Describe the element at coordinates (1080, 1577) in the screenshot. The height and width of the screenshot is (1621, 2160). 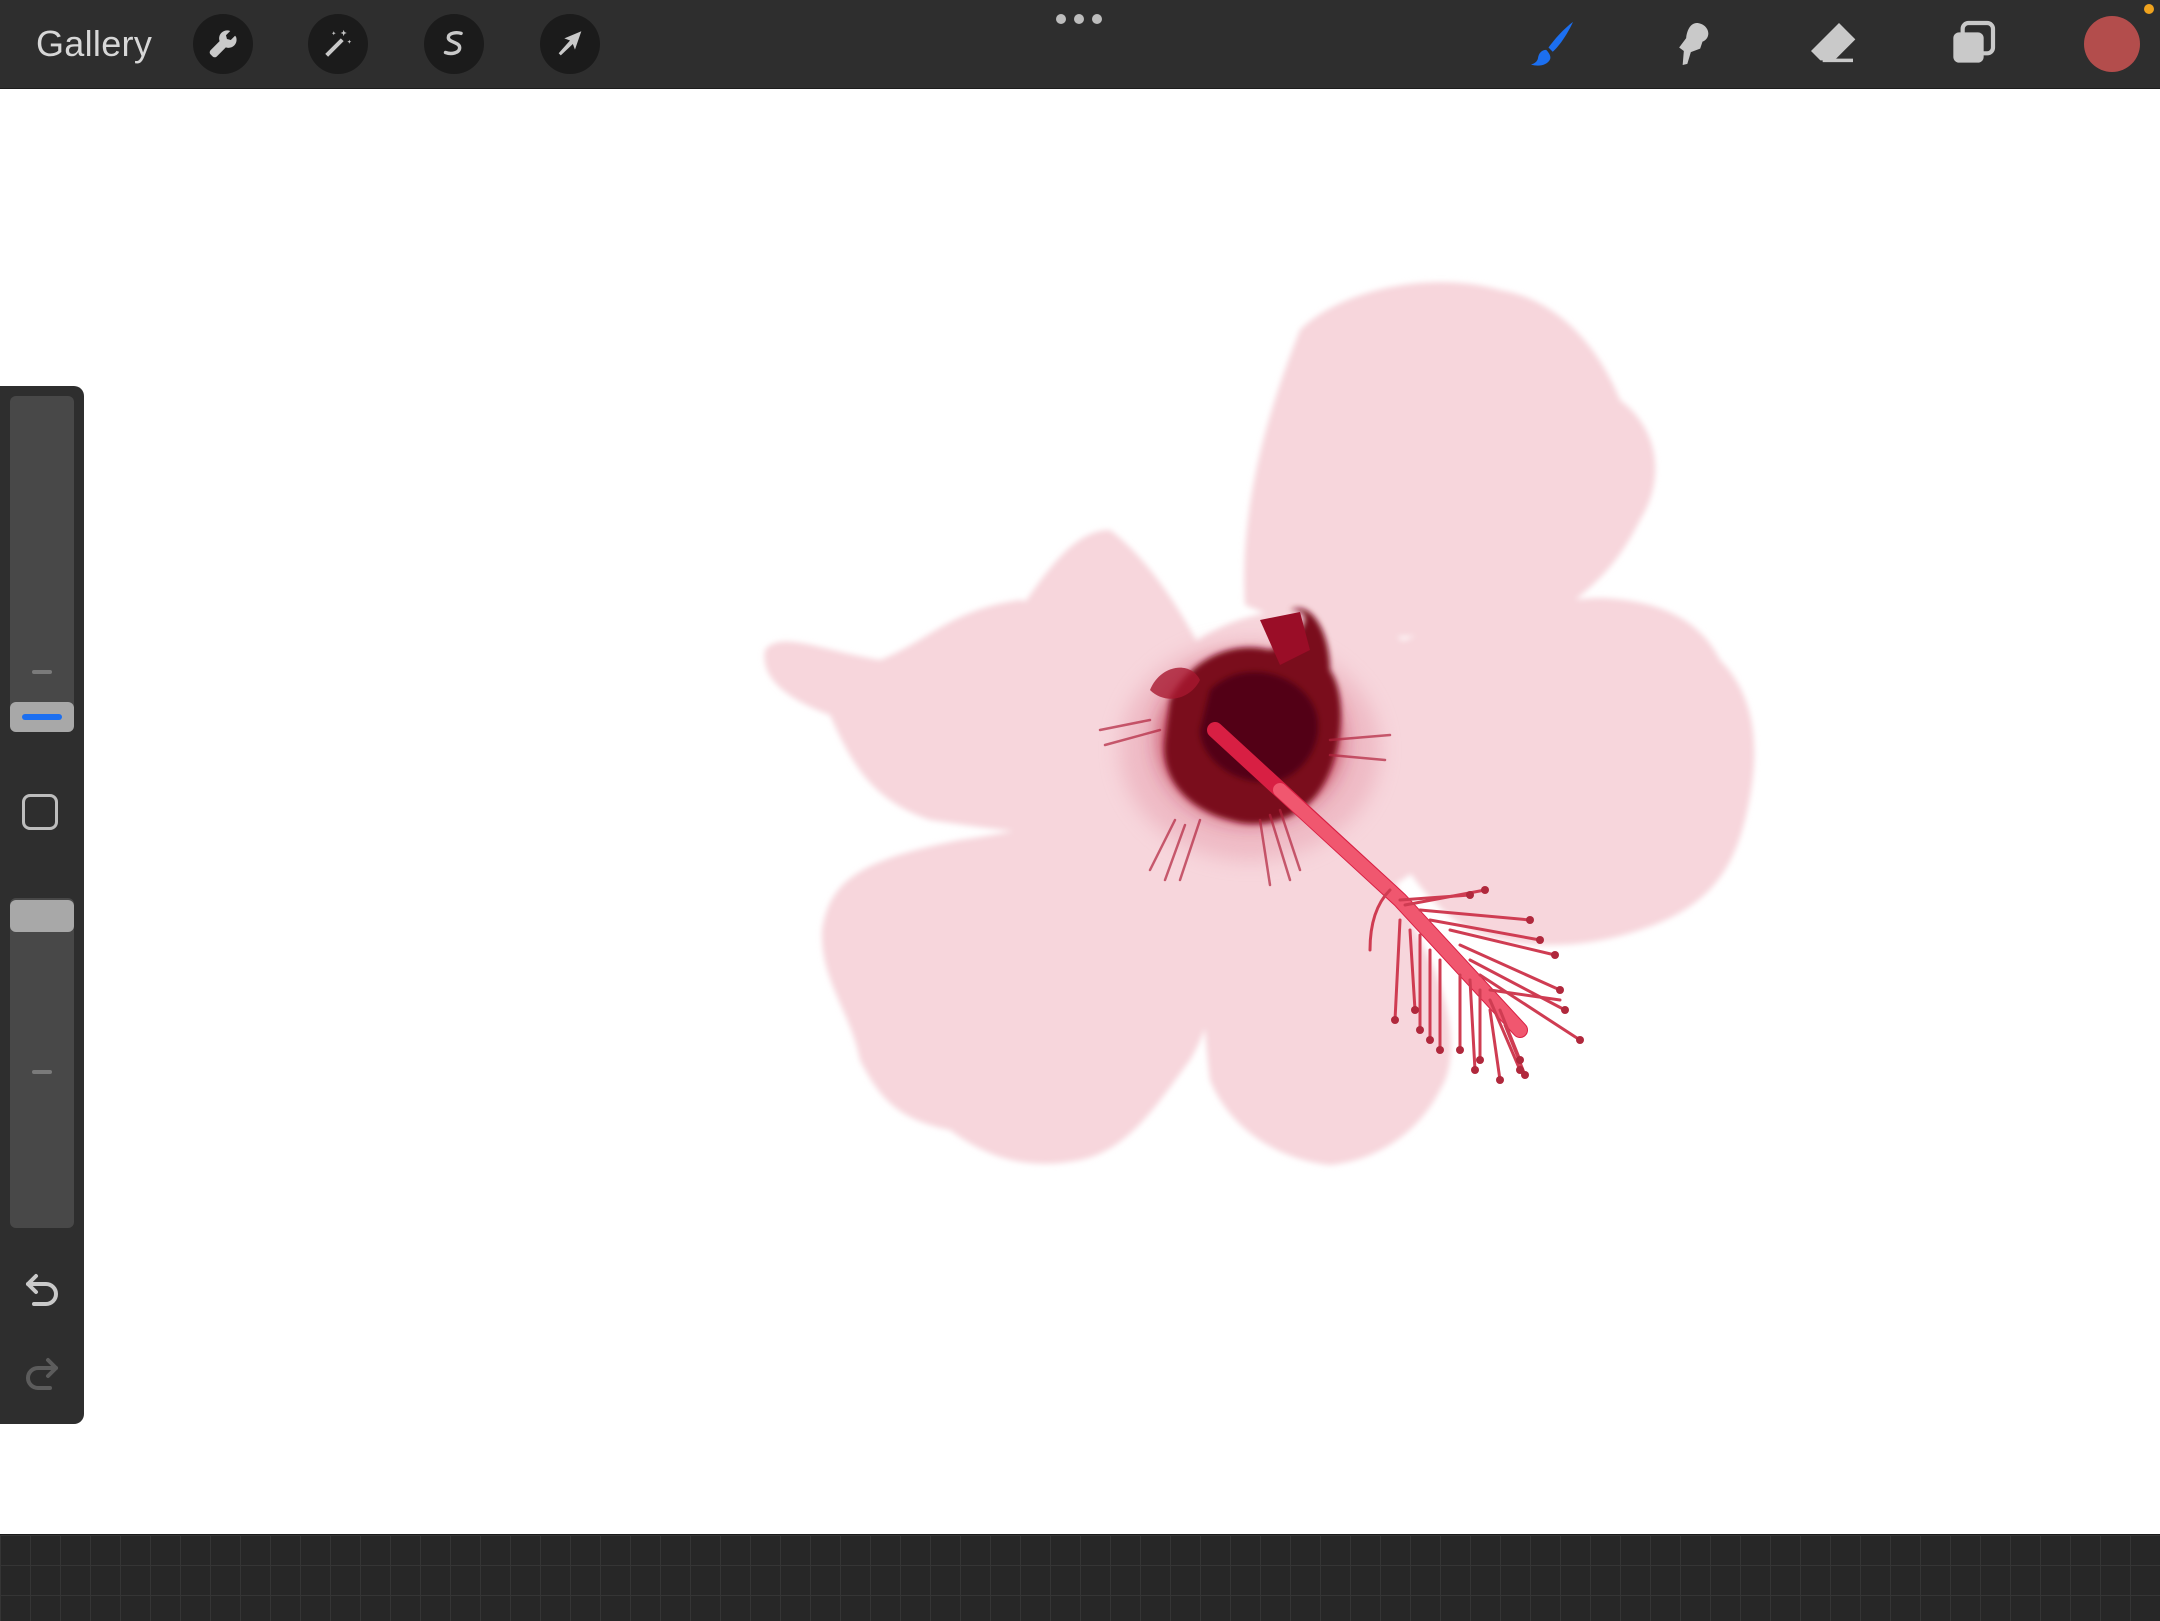
I see `bottom-grid-area` at that location.